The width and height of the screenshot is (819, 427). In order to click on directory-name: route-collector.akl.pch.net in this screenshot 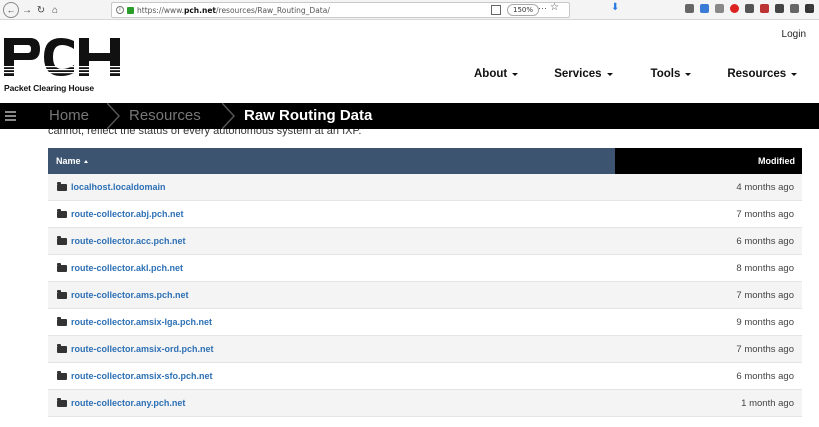, I will do `click(127, 268)`.